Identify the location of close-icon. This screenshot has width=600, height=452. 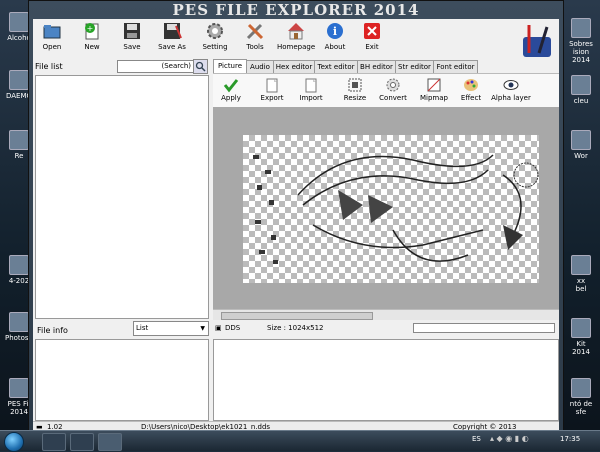
(372, 31).